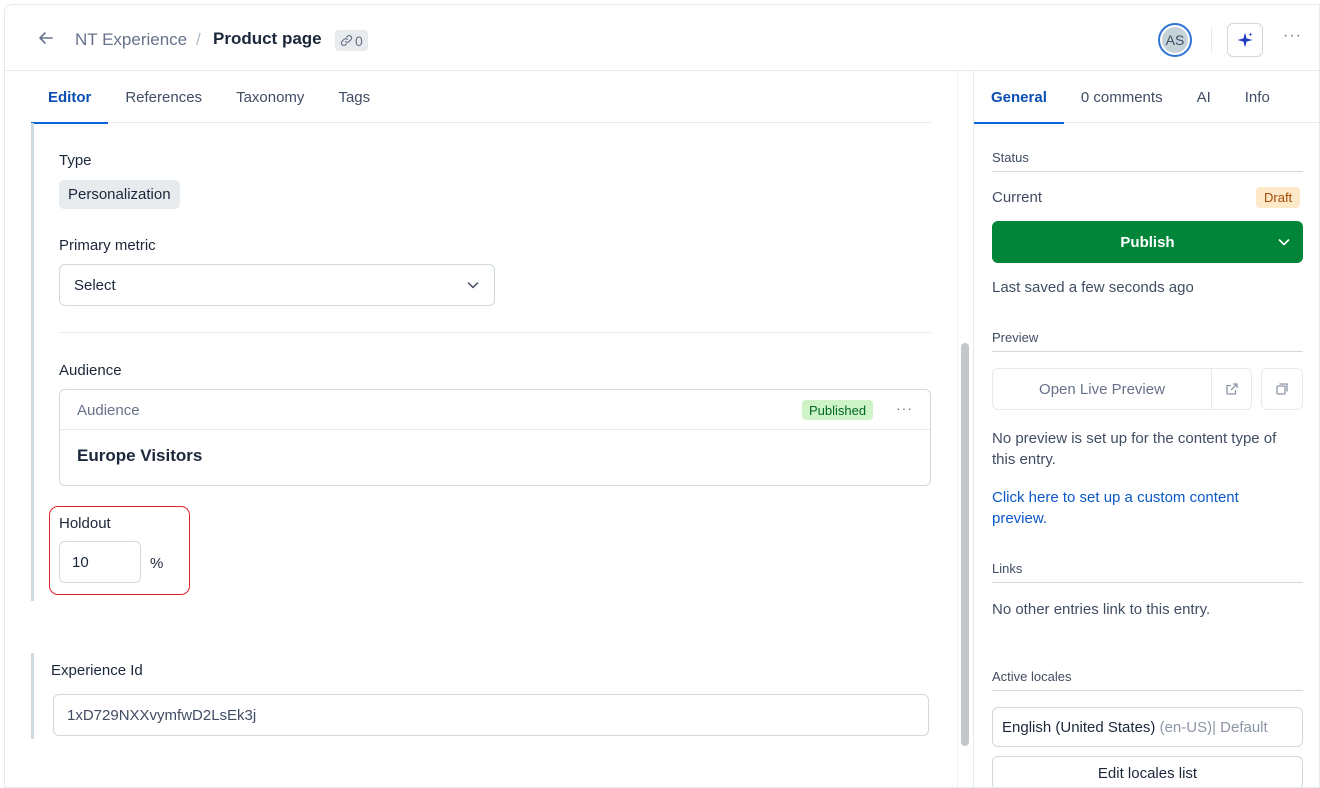 The image size is (1320, 788). I want to click on entry-header: NT Experience / Product page 0 AS ···, so click(662, 38).